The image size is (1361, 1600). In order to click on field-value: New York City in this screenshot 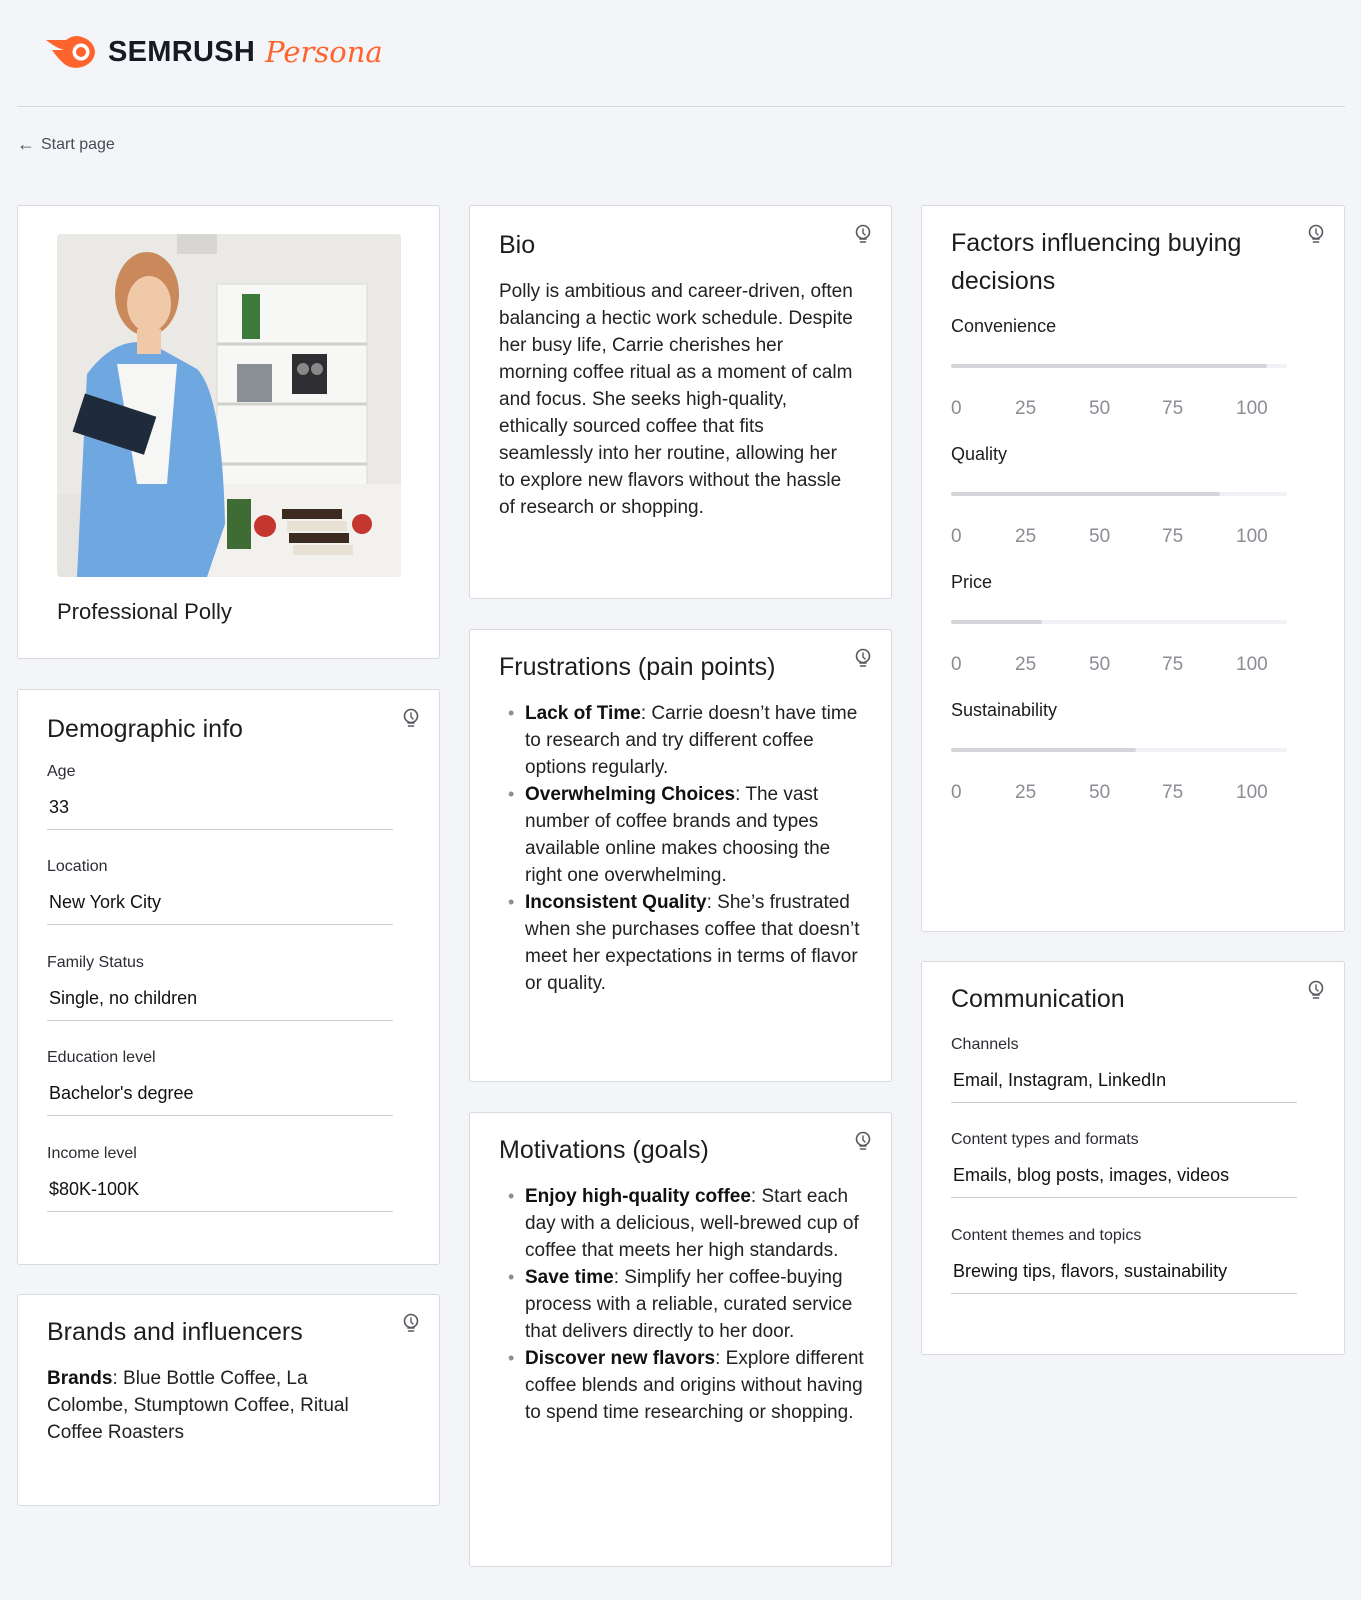, I will do `click(220, 908)`.